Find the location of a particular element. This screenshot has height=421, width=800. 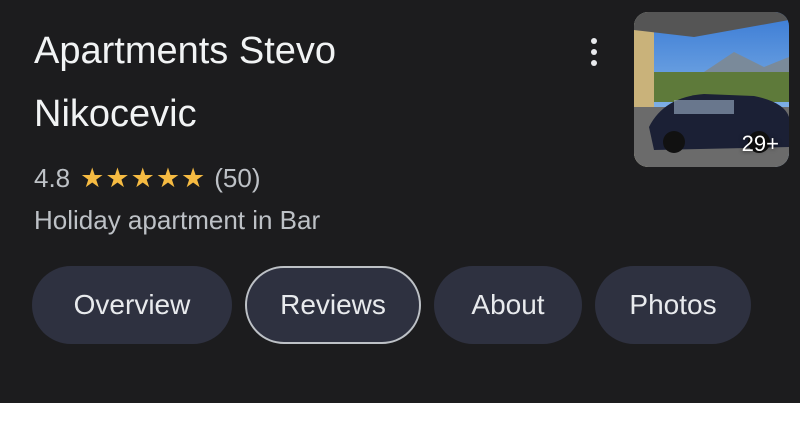

place-title-line1: Apartments Stevo is located at coordinates (185, 51).